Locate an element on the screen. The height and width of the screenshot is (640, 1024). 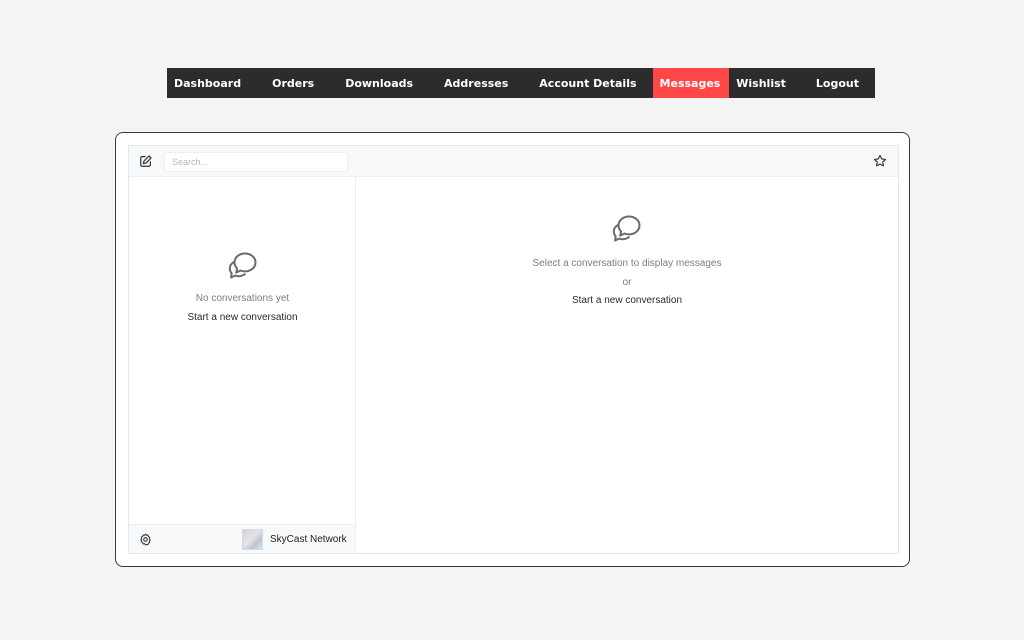
nav-downloads: Downloads is located at coordinates (379, 83).